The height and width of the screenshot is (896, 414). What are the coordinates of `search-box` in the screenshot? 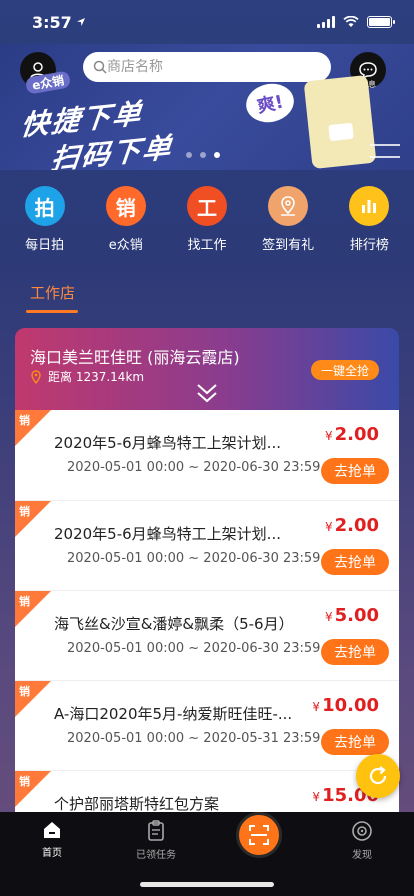 It's located at (207, 67).